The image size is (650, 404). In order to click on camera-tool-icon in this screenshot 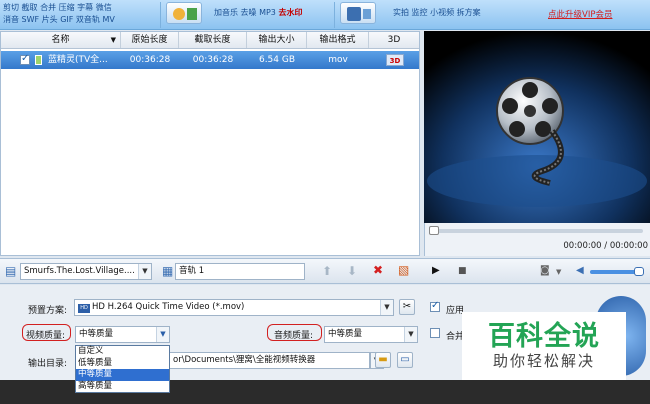, I will do `click(358, 13)`.